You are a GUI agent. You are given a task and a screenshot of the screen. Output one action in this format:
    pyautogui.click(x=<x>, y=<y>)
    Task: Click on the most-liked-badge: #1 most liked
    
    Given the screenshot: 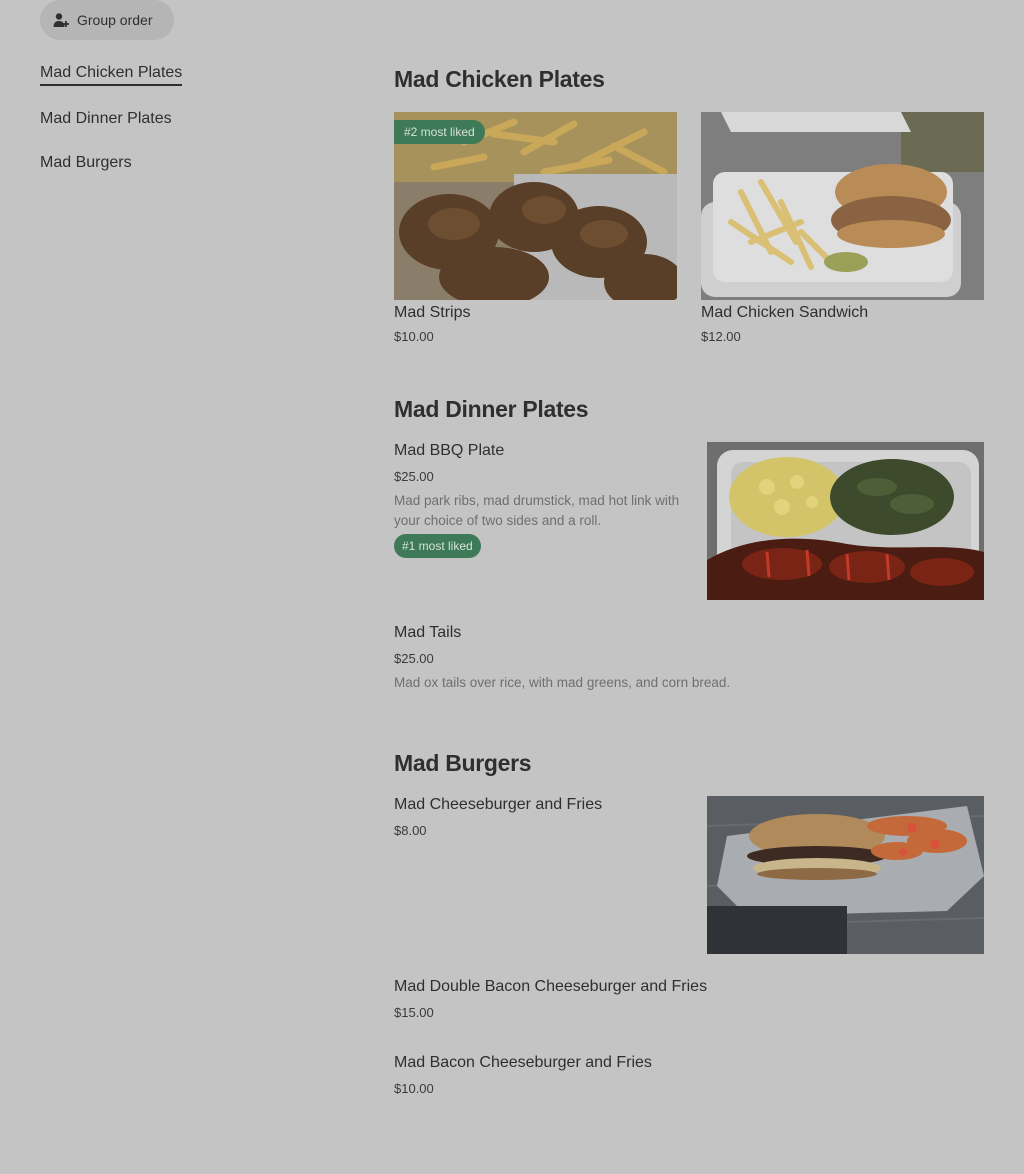 What is the action you would take?
    pyautogui.click(x=437, y=546)
    